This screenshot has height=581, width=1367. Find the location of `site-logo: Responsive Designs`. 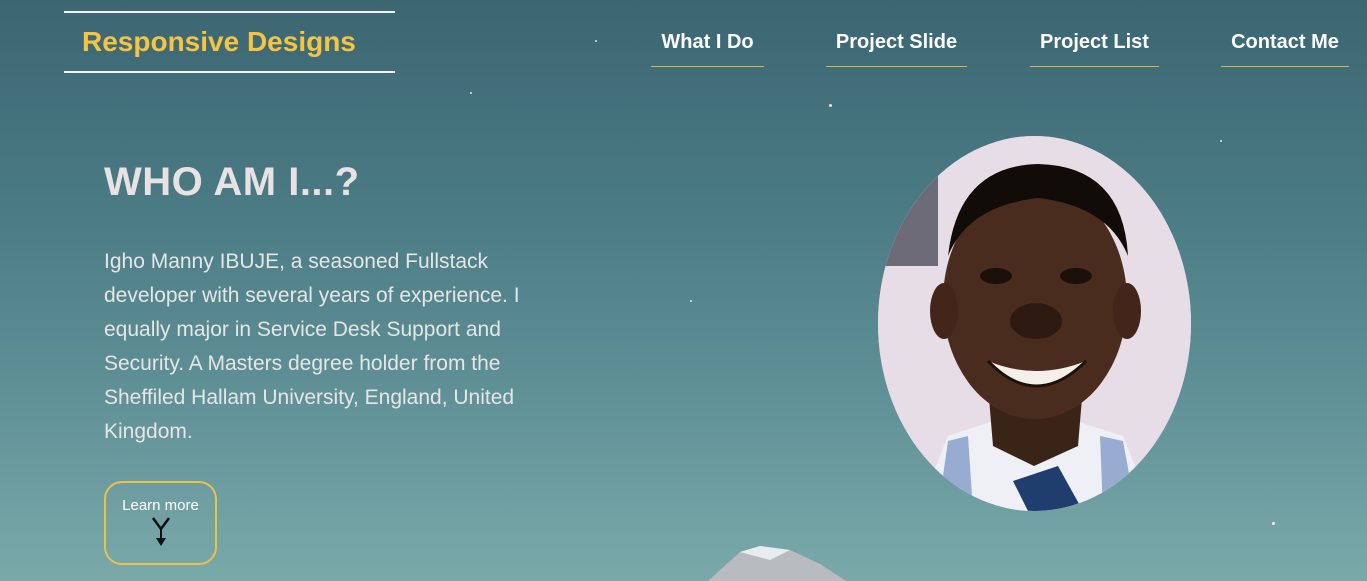

site-logo: Responsive Designs is located at coordinates (229, 42).